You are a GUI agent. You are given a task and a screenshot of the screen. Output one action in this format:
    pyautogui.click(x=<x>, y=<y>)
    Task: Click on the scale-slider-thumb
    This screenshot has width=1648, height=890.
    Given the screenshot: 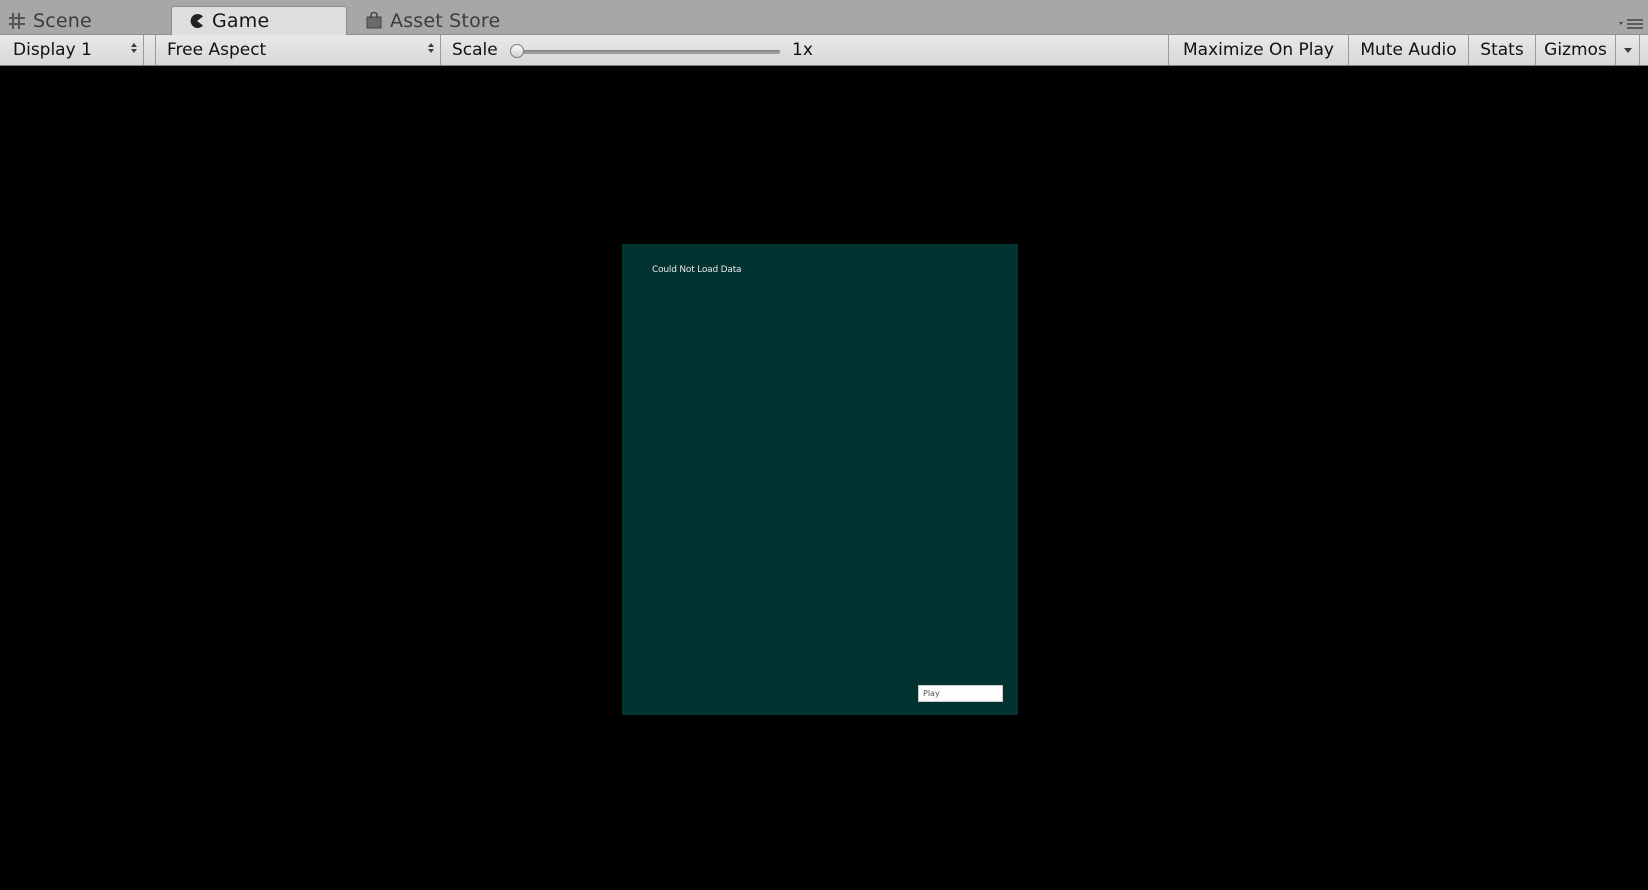 What is the action you would take?
    pyautogui.click(x=517, y=51)
    